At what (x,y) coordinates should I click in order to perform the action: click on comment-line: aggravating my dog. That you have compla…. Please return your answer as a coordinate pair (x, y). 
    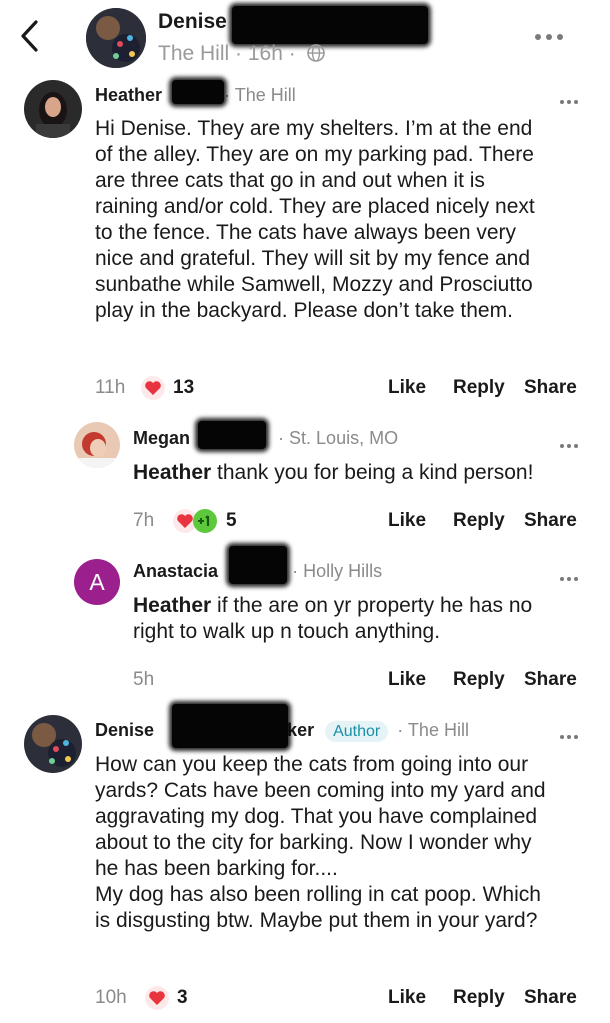
    Looking at the image, I should click on (316, 816).